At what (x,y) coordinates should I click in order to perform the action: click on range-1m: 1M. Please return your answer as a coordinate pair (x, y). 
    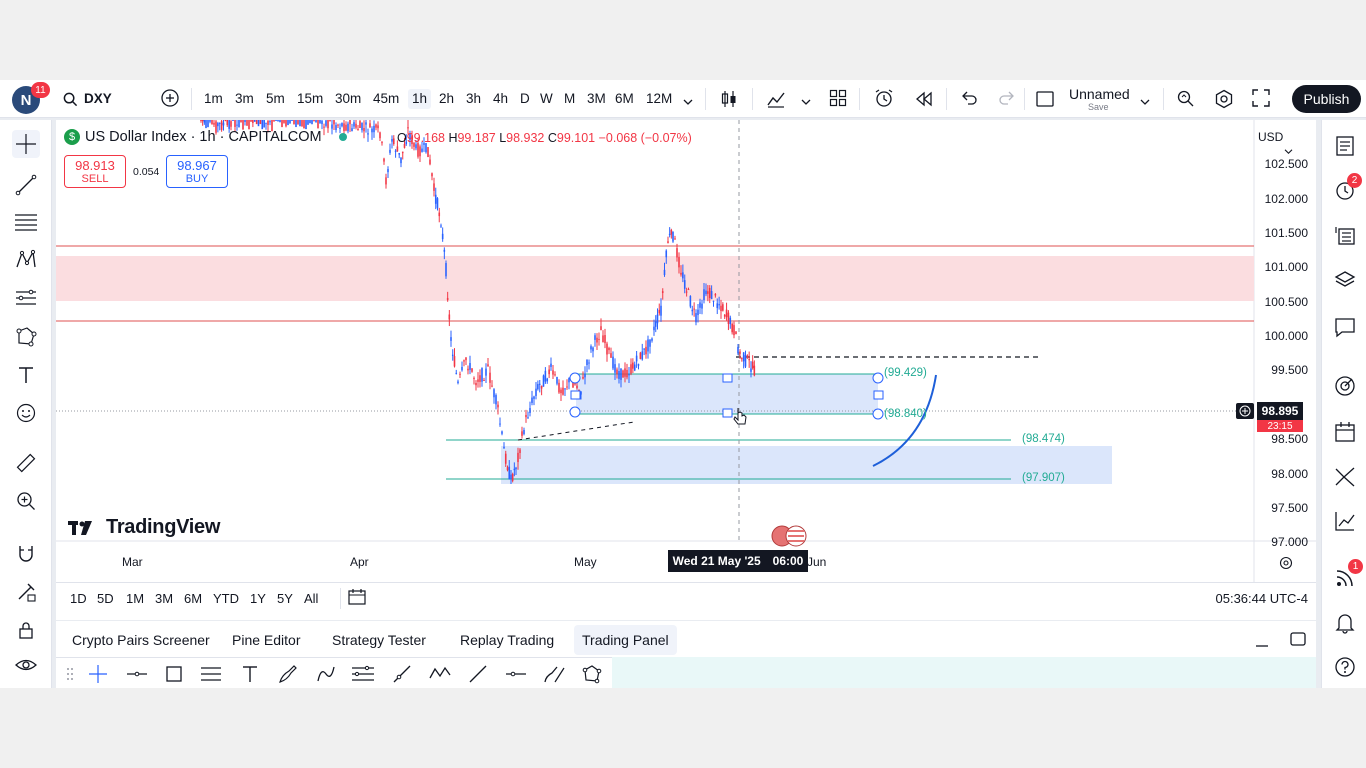
    Looking at the image, I should click on (135, 598).